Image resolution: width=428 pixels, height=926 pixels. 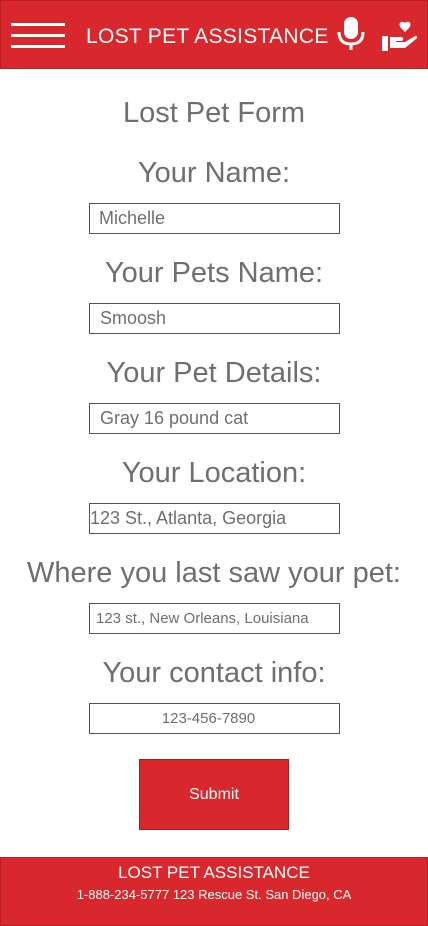 I want to click on footer-title: LOST PET ASSISTANCE, so click(x=214, y=872).